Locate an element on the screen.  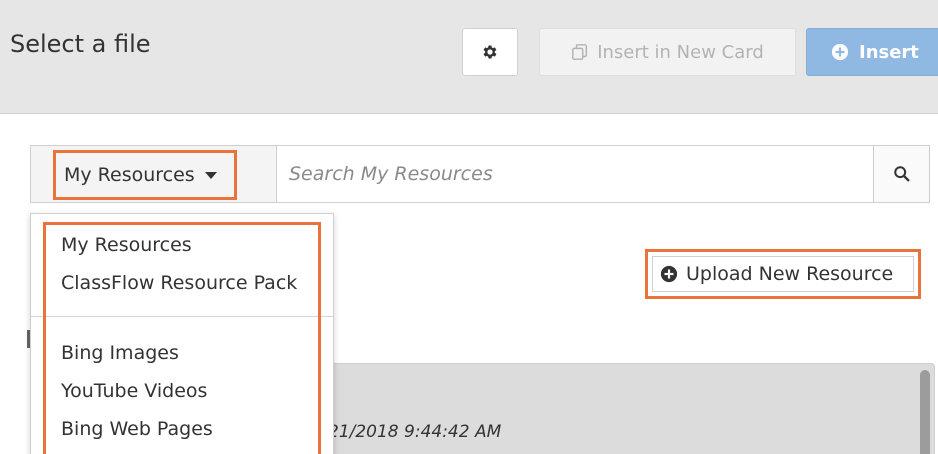
search-icon is located at coordinates (901, 174).